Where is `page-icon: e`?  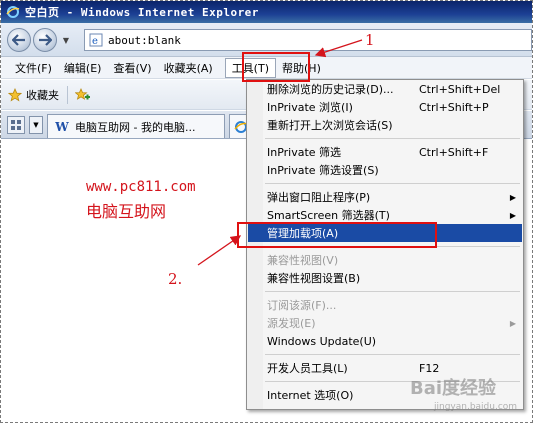 page-icon: e is located at coordinates (96, 40).